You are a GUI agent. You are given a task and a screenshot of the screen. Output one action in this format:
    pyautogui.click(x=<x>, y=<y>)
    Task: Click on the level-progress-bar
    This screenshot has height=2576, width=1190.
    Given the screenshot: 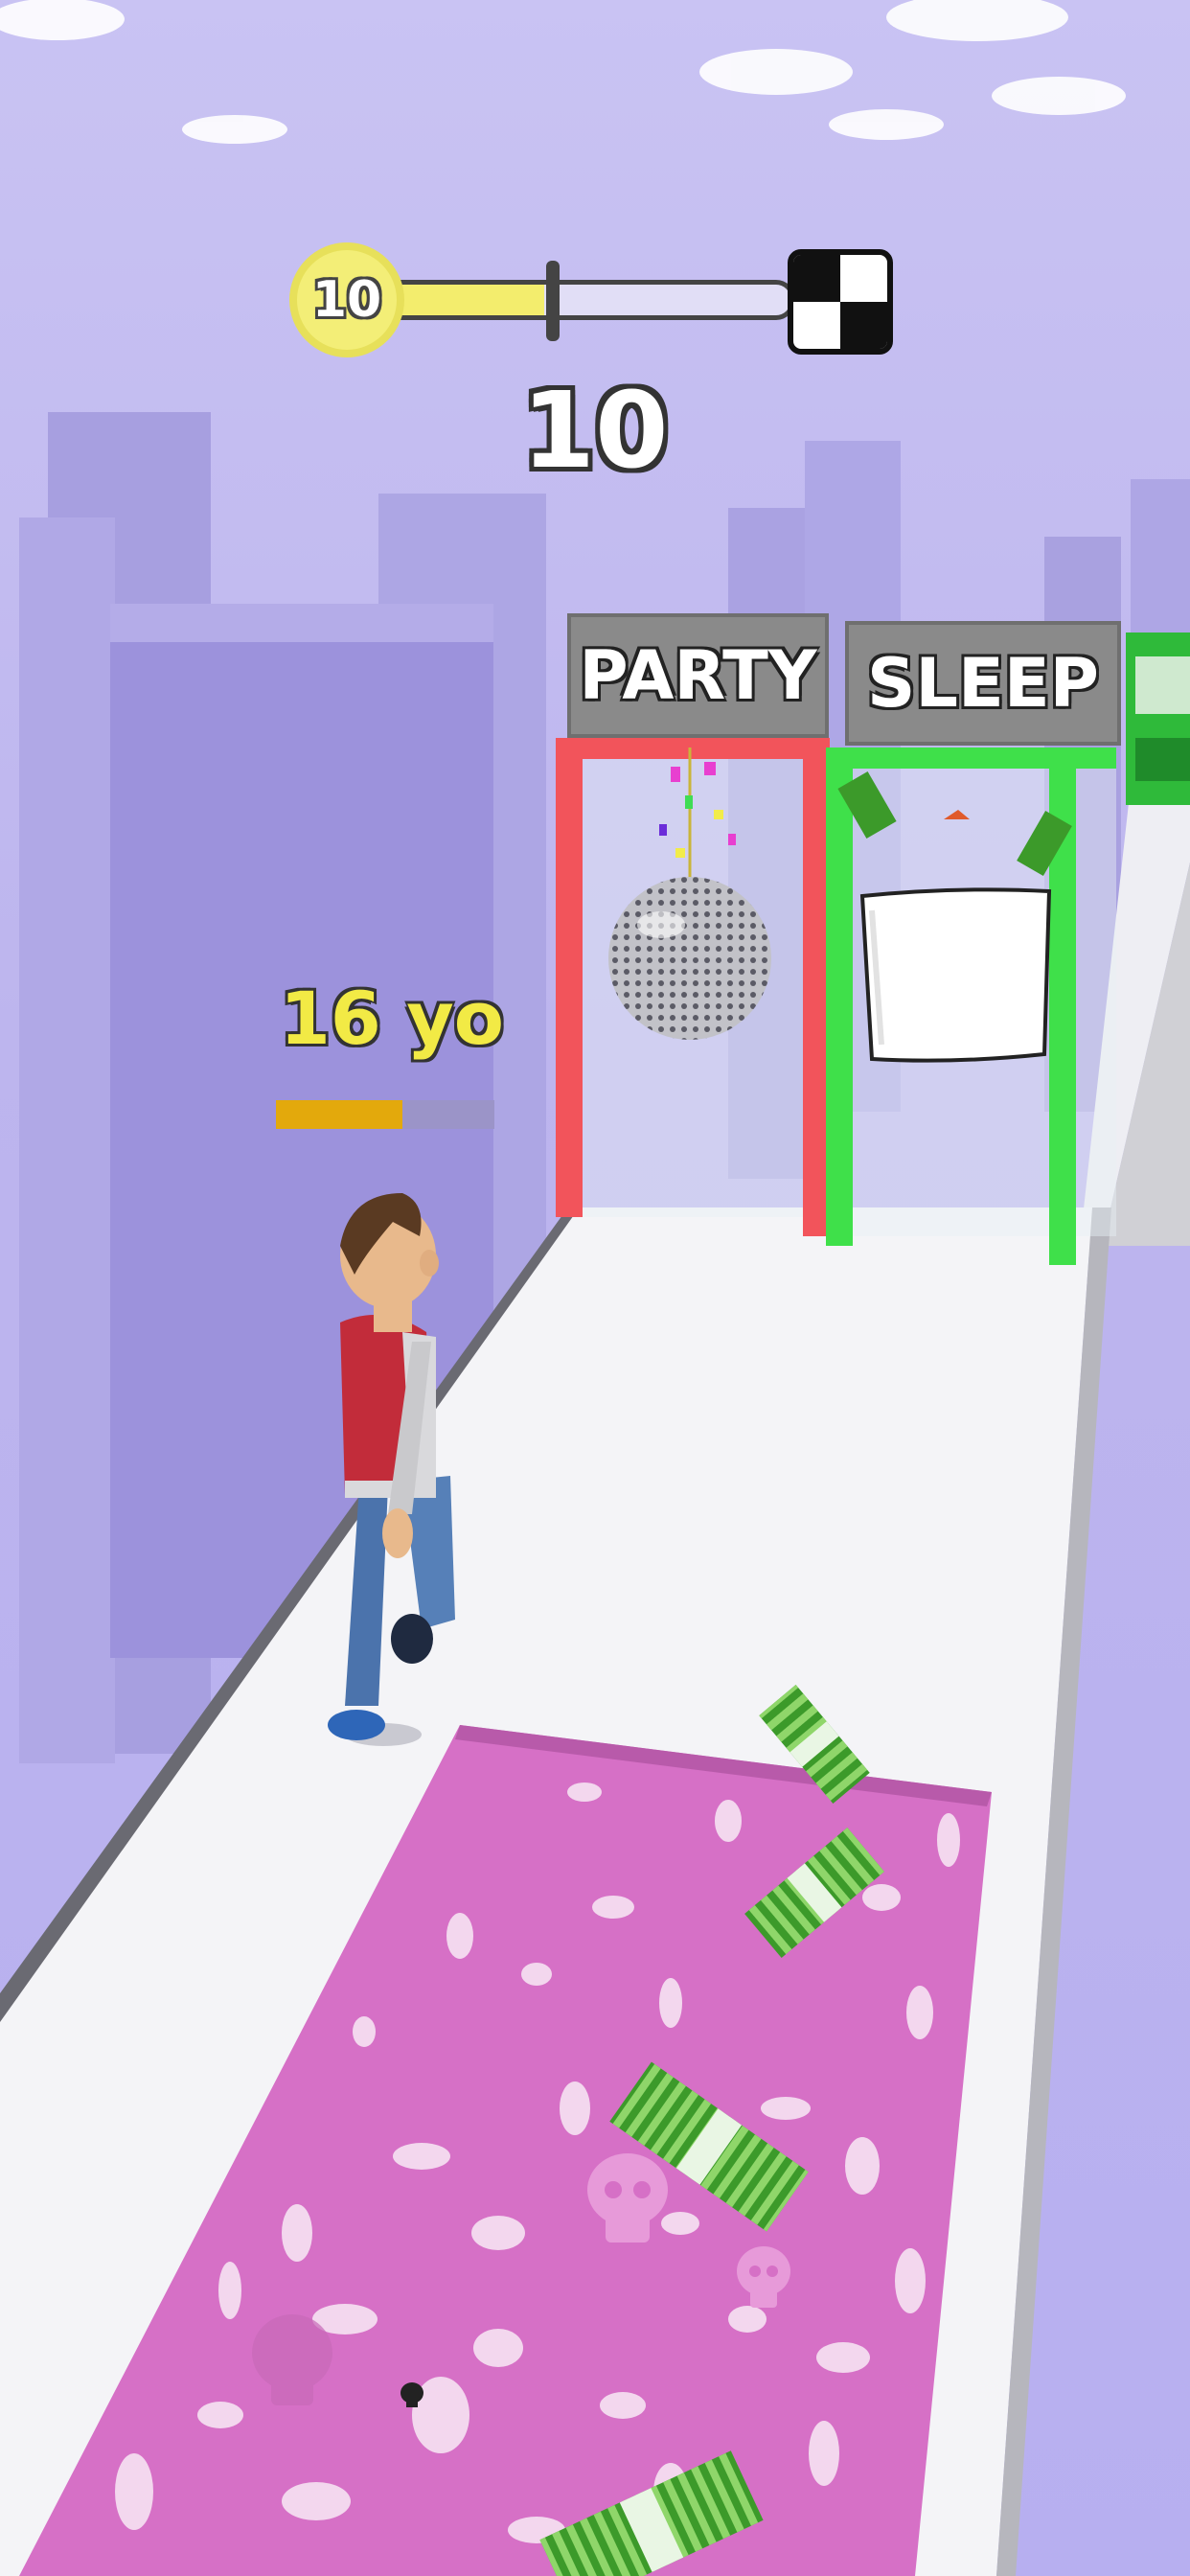 What is the action you would take?
    pyautogui.click(x=594, y=300)
    